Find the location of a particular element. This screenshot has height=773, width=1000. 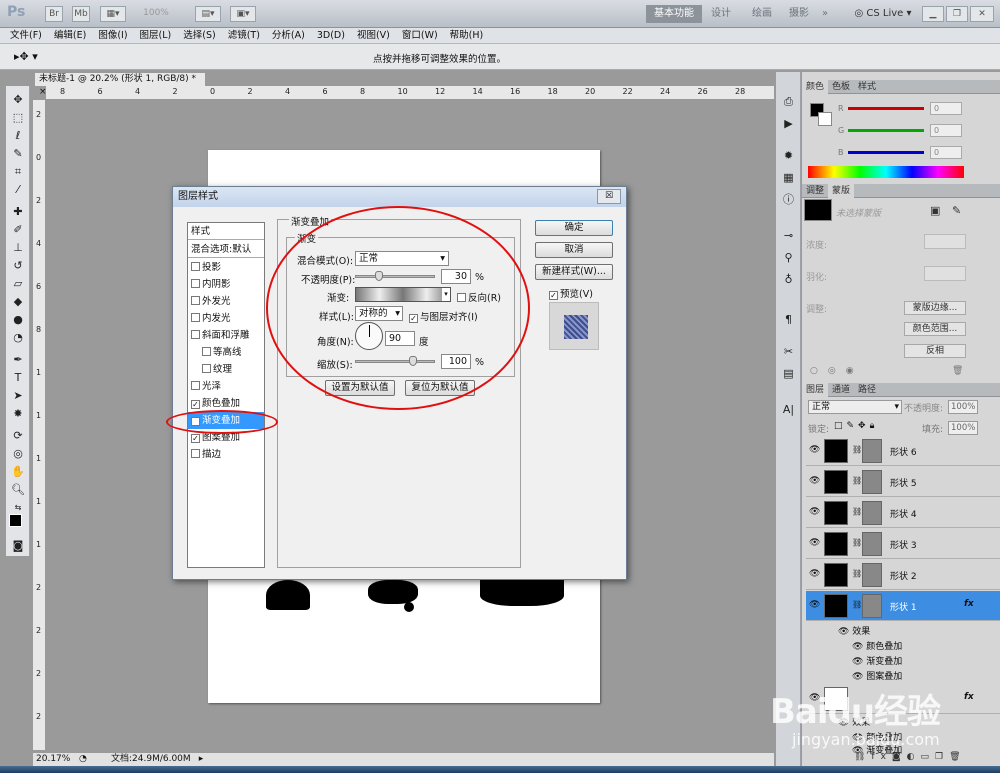

effect-color-overlay: 👁︎ 颜色叠加 is located at coordinates (877, 645).